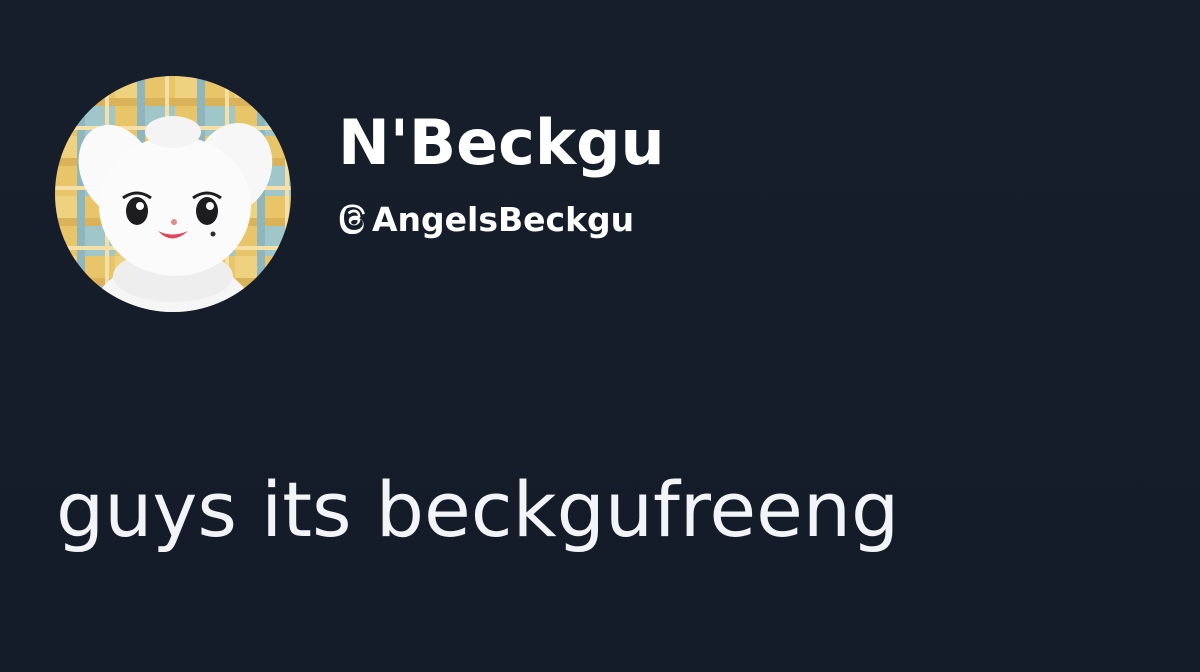 Image resolution: width=1200 pixels, height=672 pixels. I want to click on threads-icon, so click(354, 220).